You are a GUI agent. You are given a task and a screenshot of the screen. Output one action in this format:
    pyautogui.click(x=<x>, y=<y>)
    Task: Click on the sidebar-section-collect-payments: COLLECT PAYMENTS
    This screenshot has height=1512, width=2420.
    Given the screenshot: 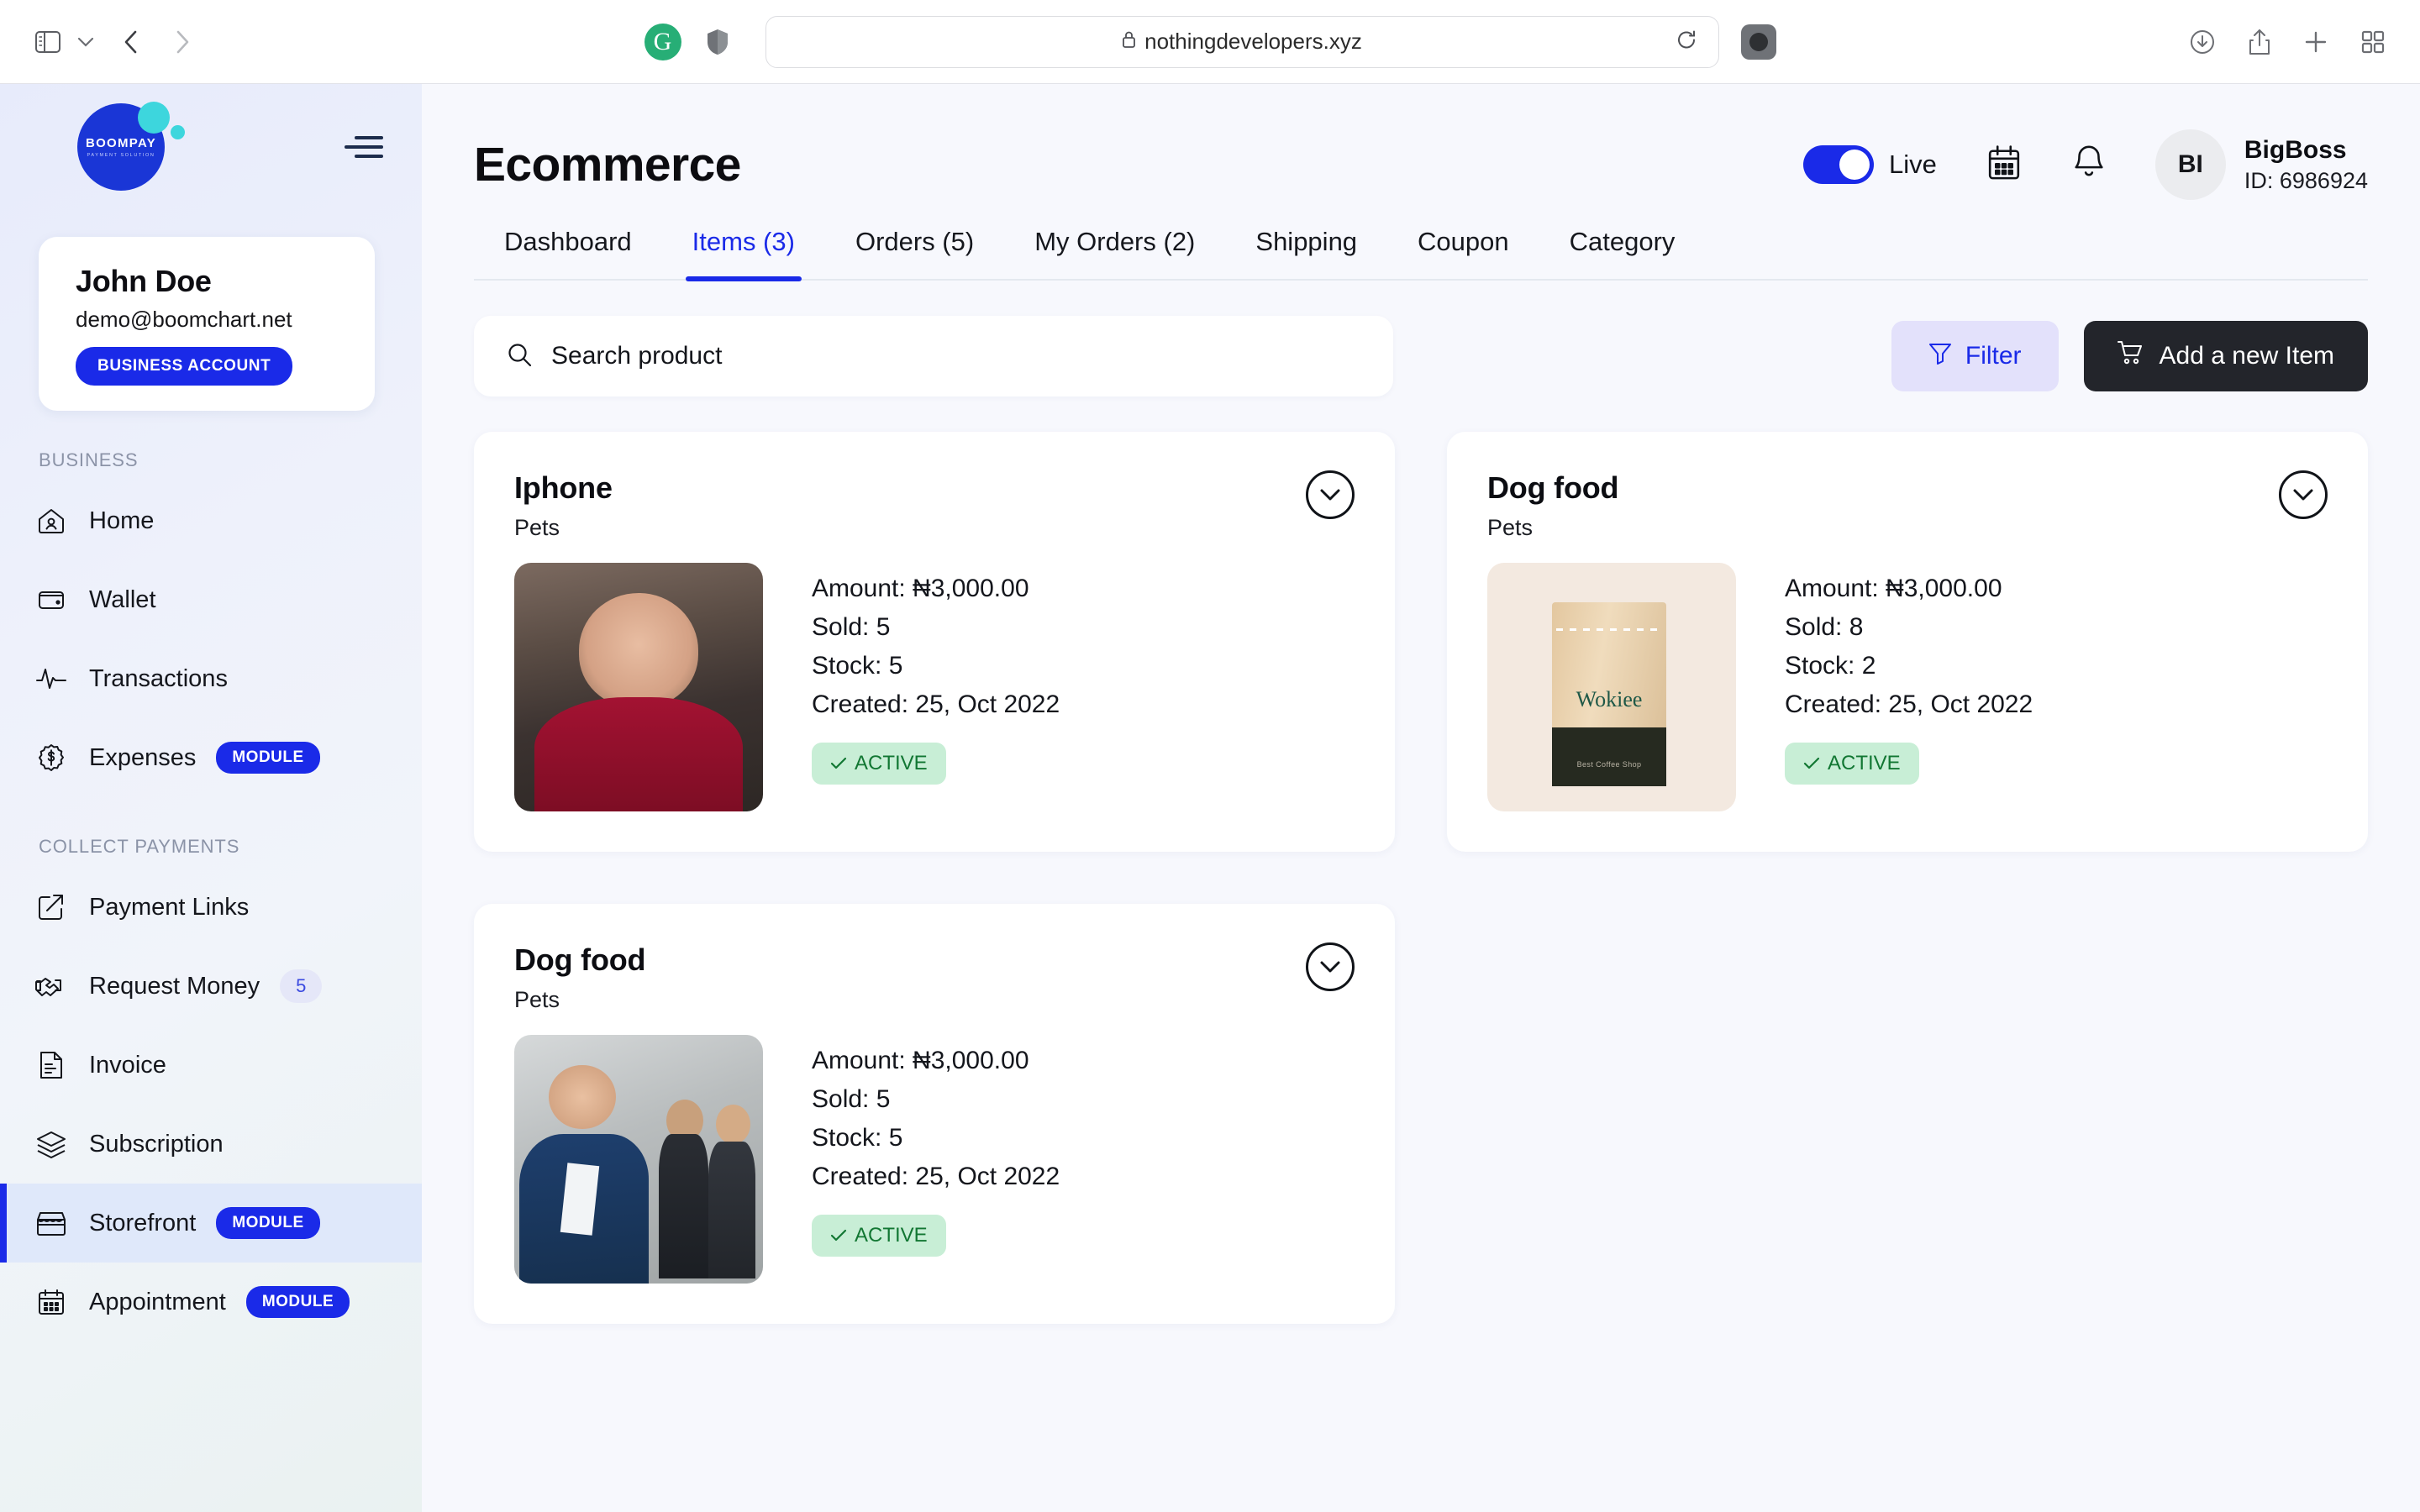 What is the action you would take?
    pyautogui.click(x=139, y=846)
    